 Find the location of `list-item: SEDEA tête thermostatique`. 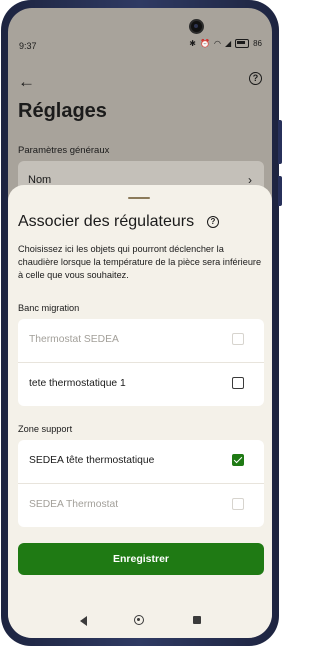

list-item: SEDEA tête thermostatique is located at coordinates (141, 462).